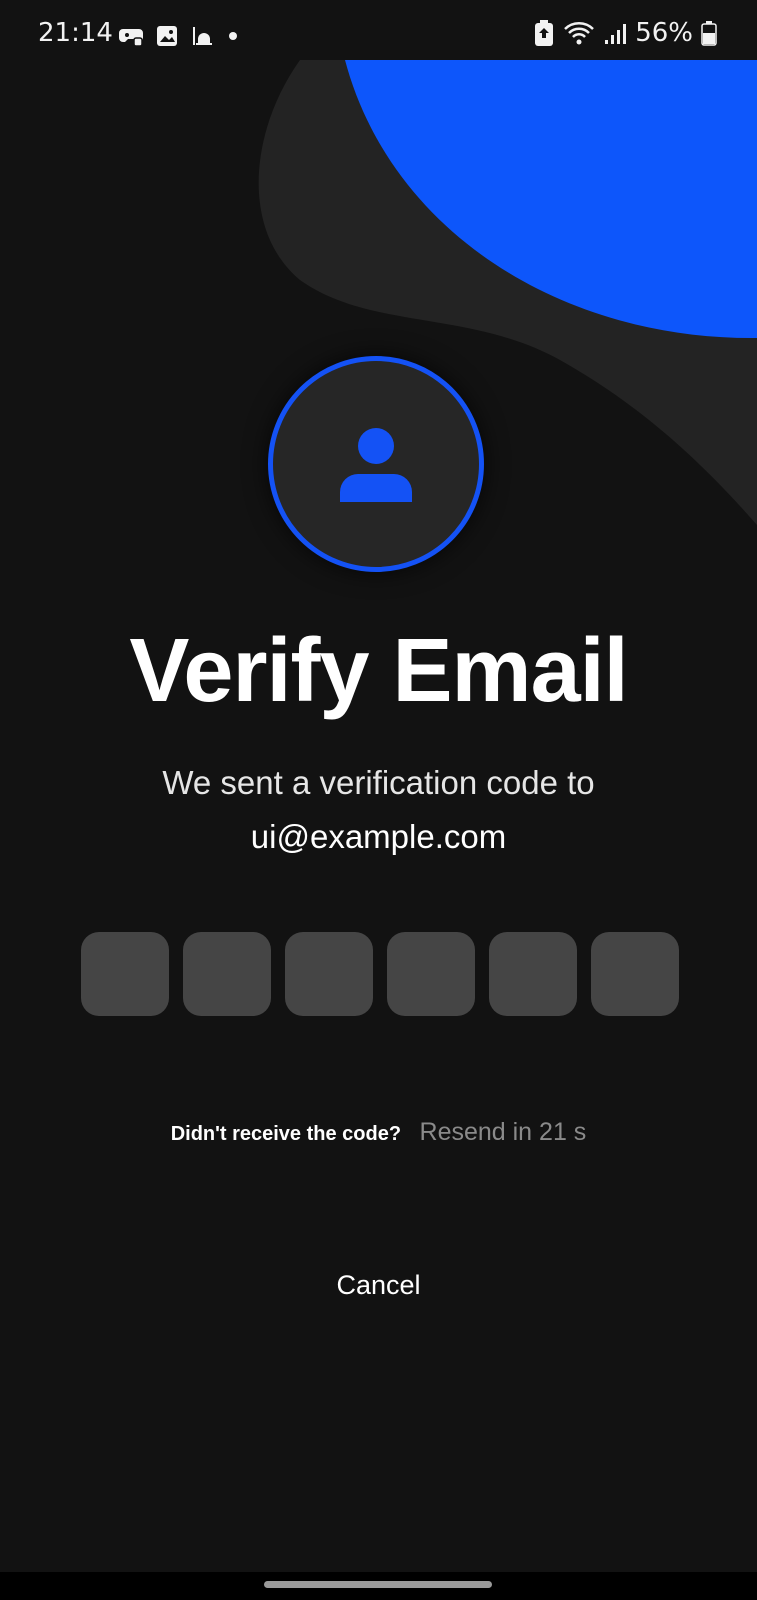  I want to click on battery-icon, so click(709, 33).